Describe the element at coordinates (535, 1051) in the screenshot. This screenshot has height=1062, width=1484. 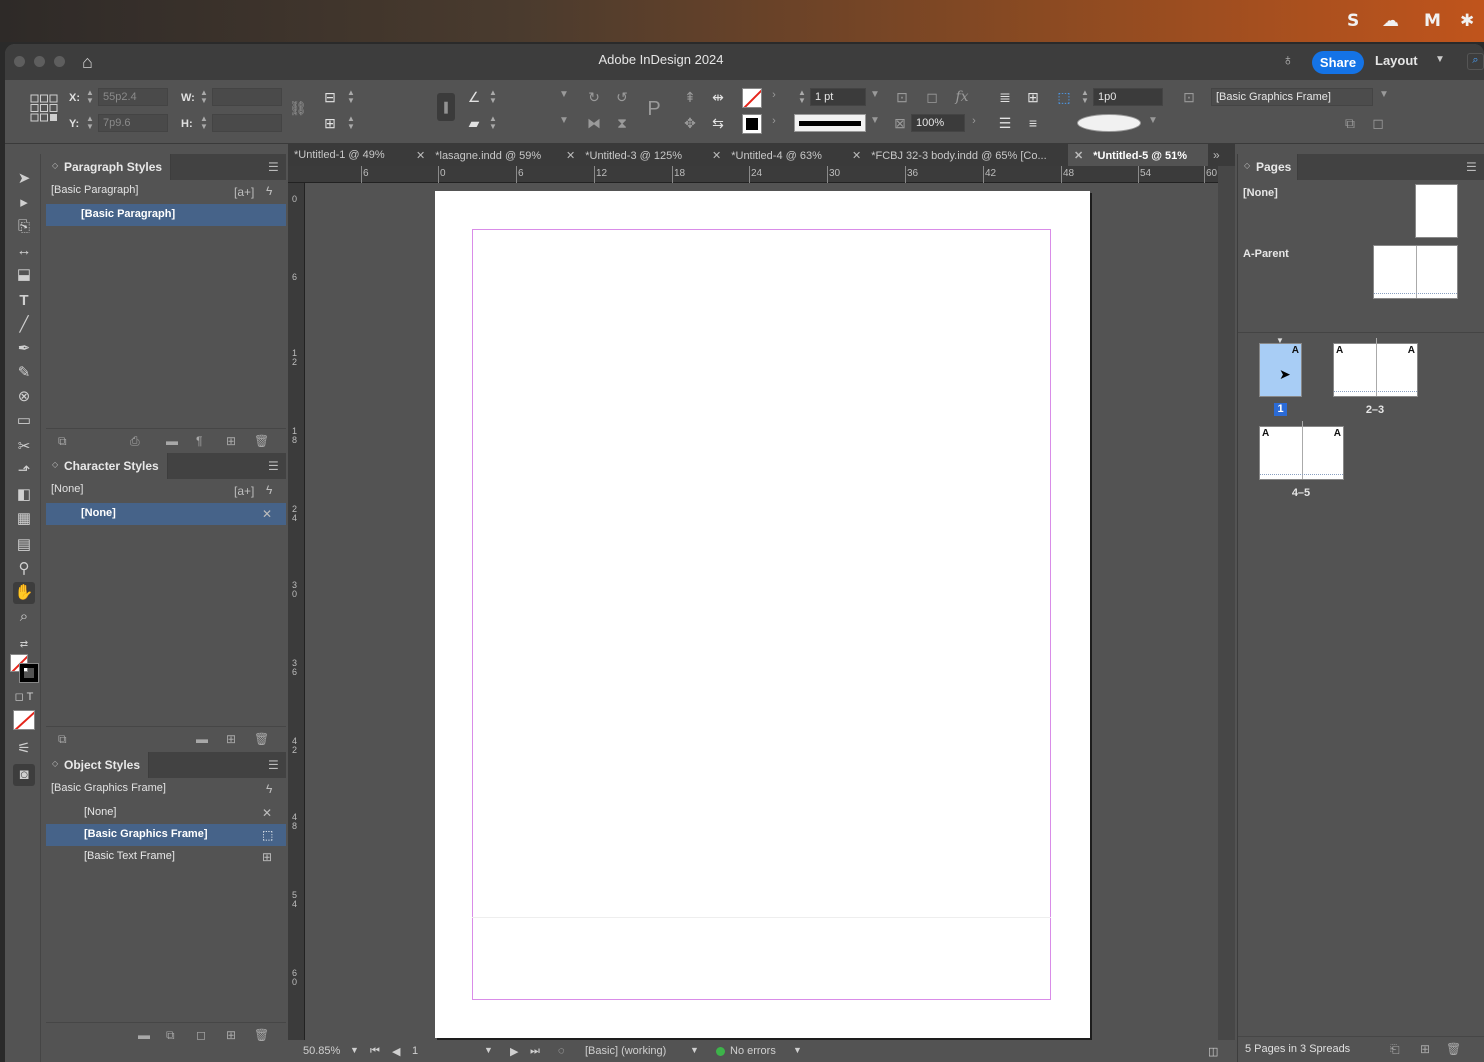
I see `last-page-icon: ⏭` at that location.